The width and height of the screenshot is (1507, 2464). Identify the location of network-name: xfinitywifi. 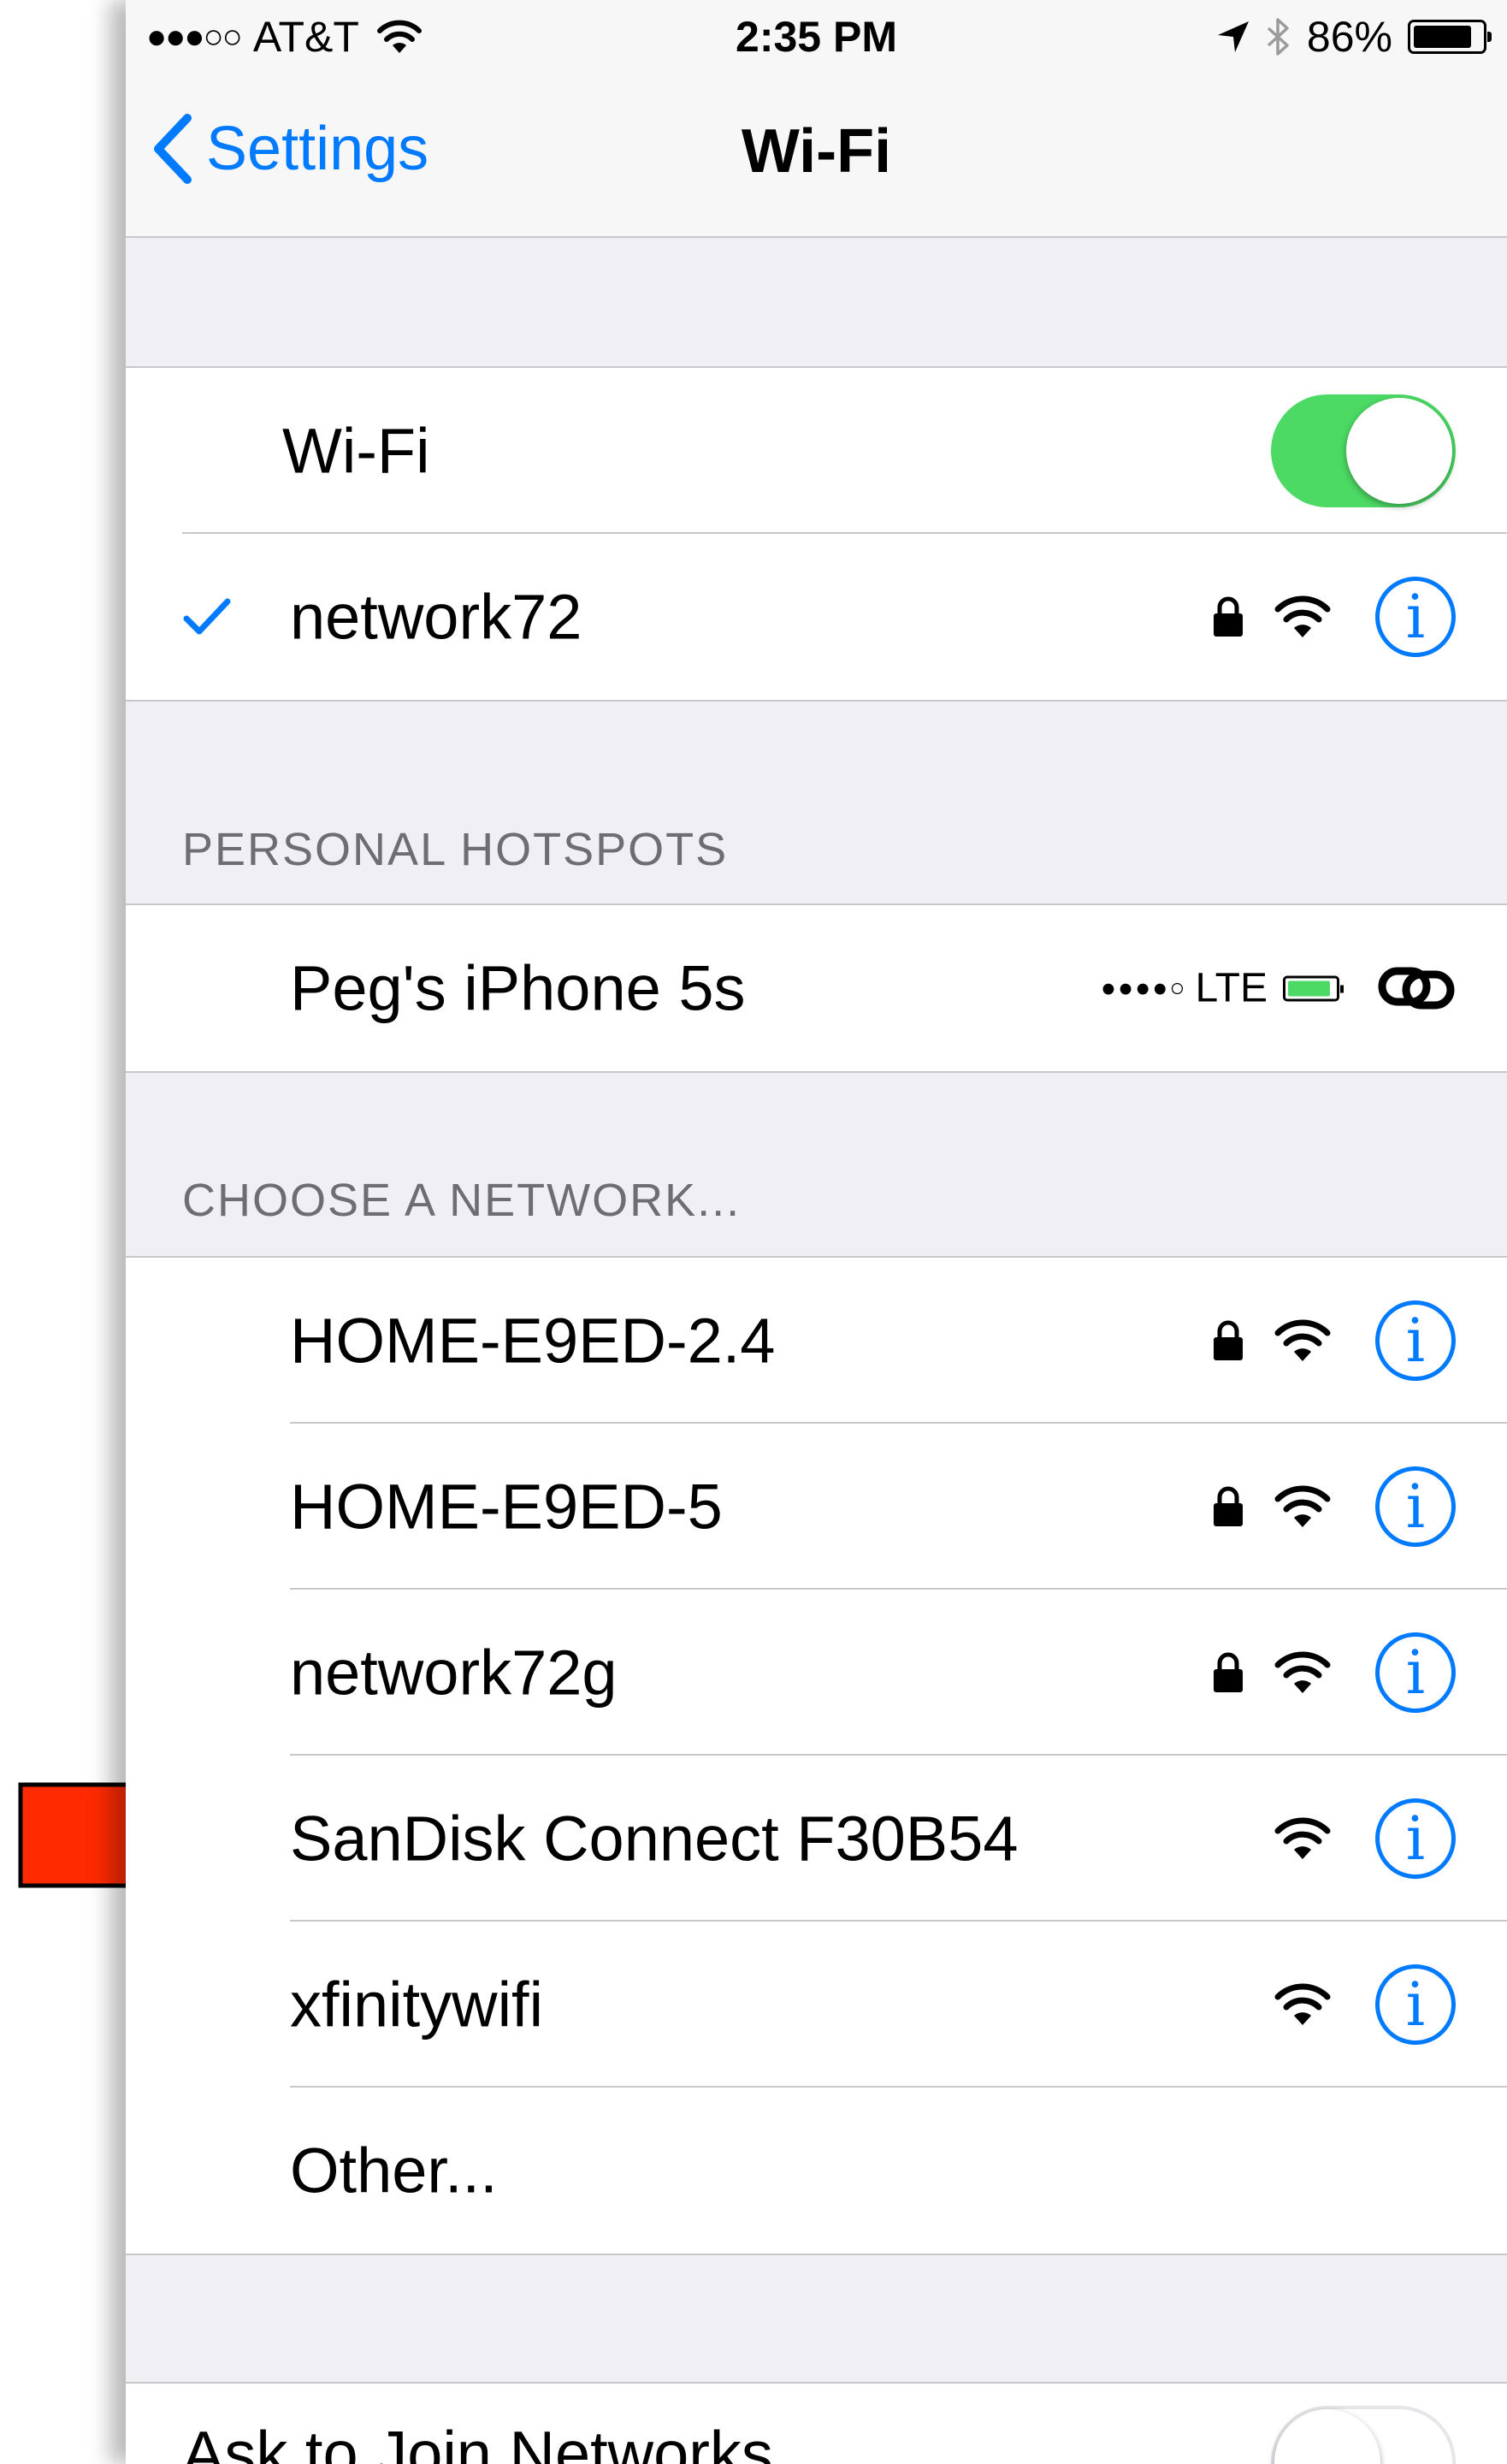
(417, 2004).